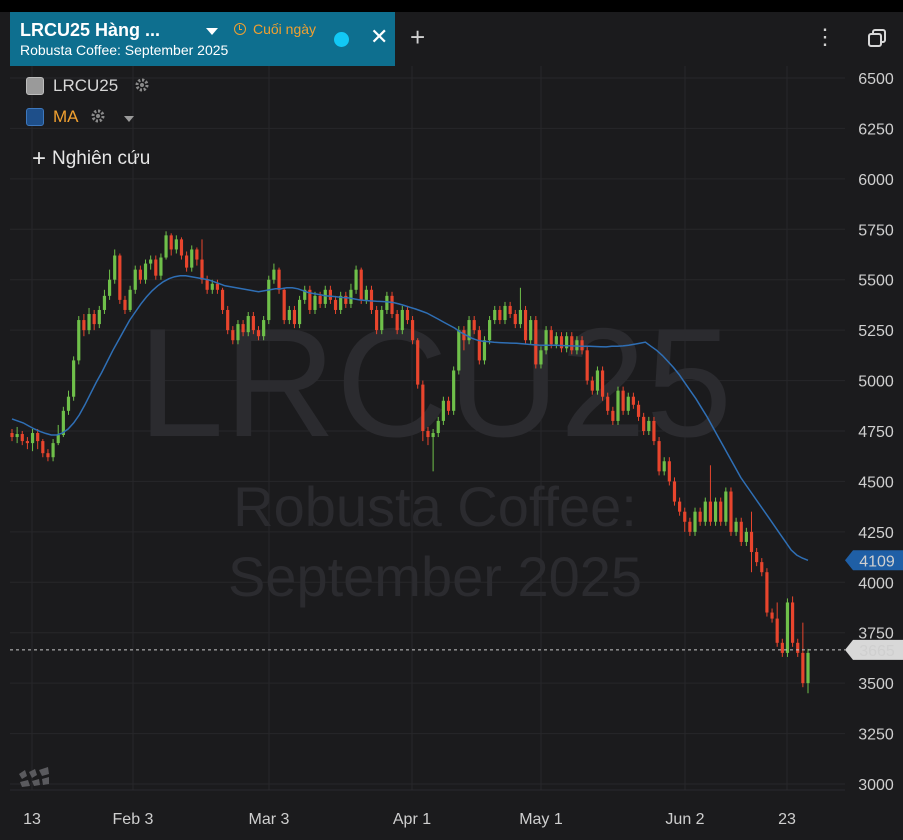 The image size is (903, 840). Describe the element at coordinates (412, 819) in the screenshot. I see `x-tick-label: Apr 1` at that location.